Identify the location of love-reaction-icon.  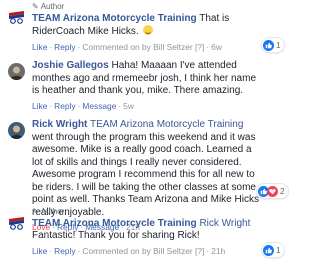
(272, 191).